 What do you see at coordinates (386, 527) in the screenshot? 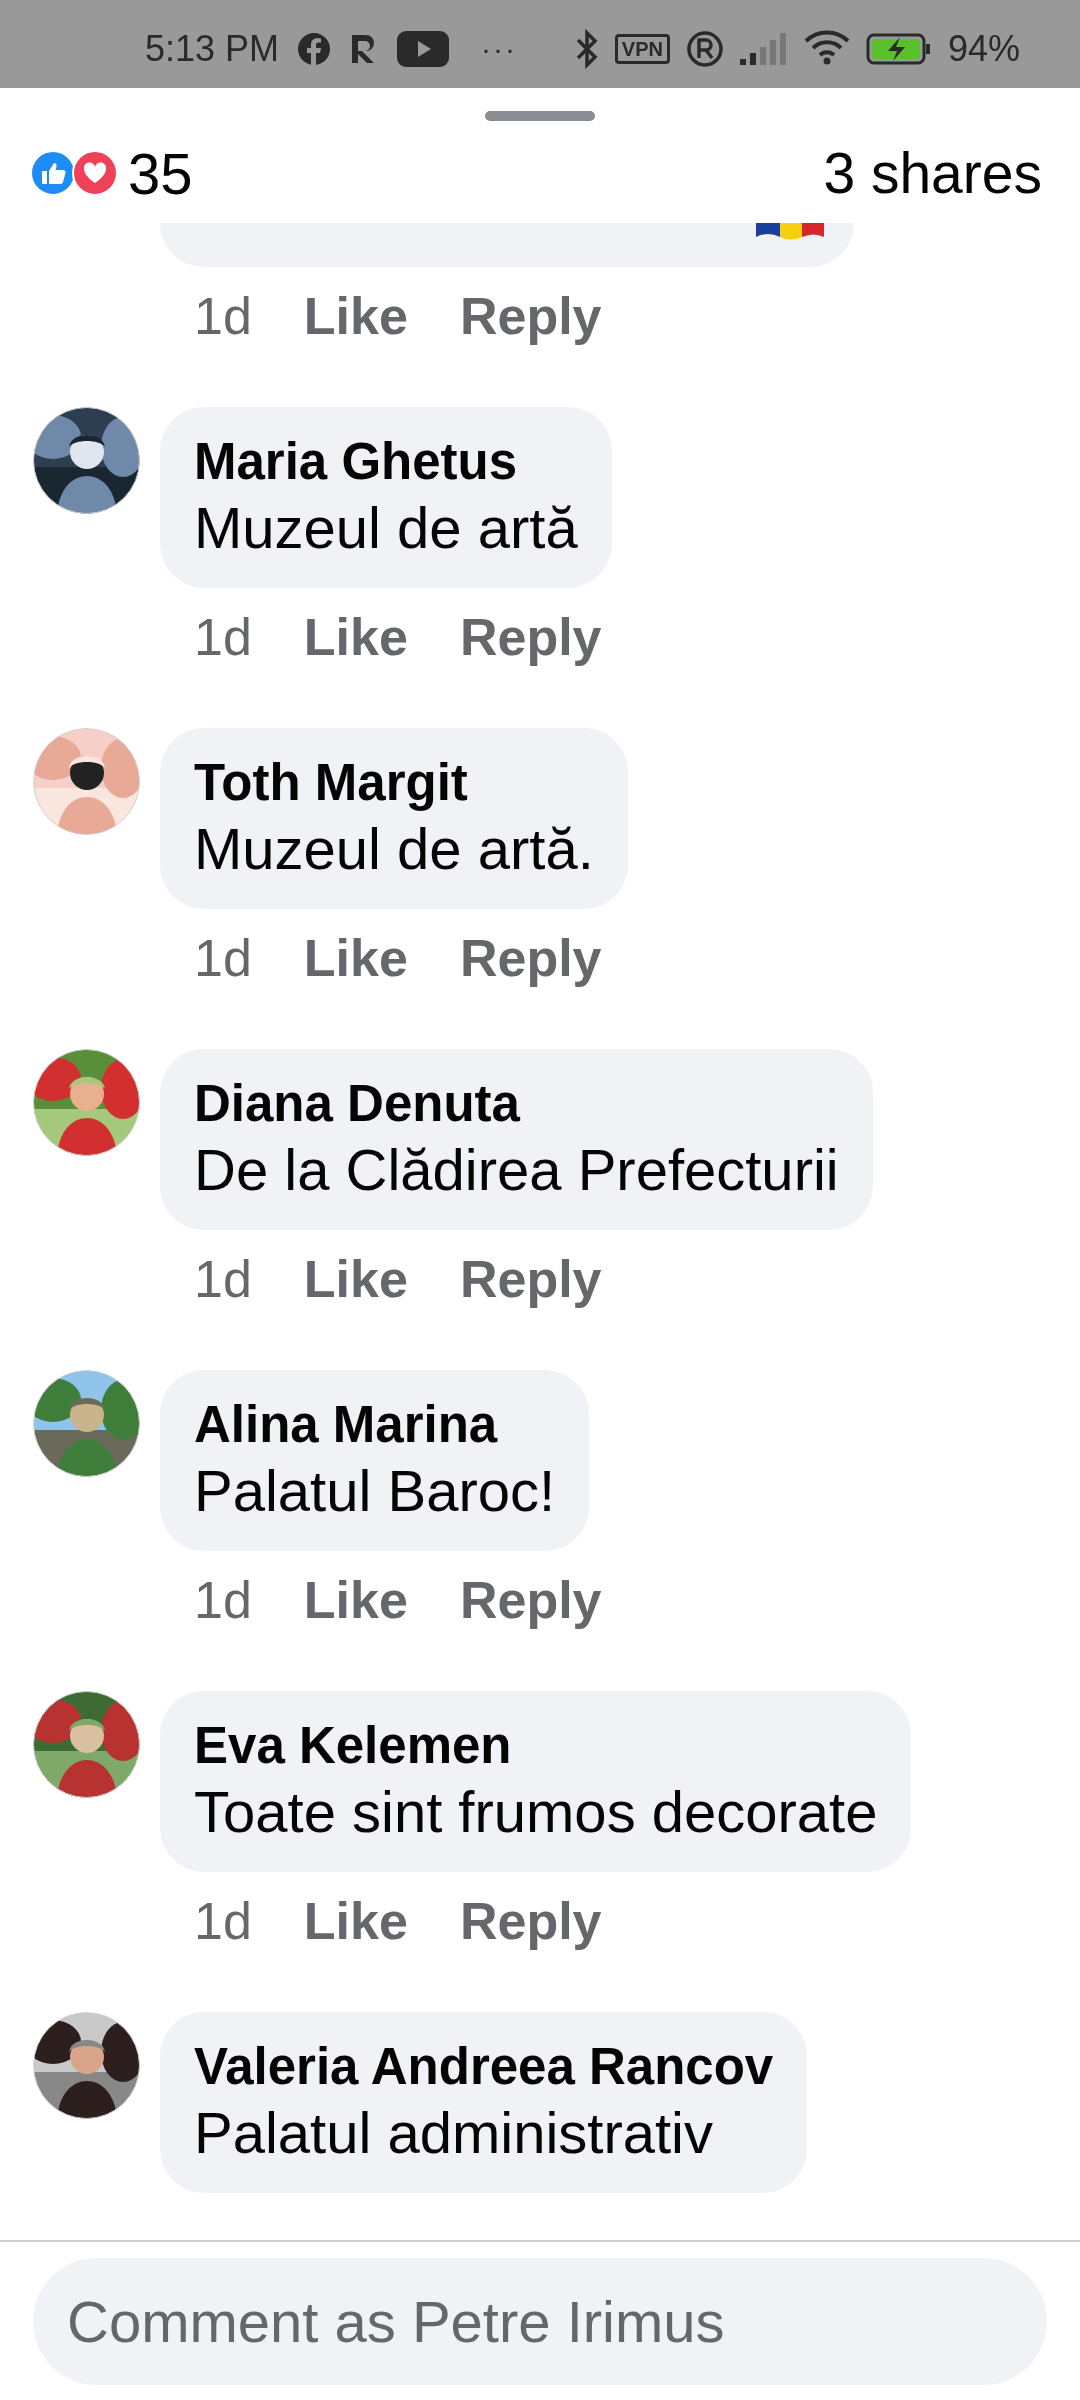
I see `comment-text: Muzeul de artă` at bounding box center [386, 527].